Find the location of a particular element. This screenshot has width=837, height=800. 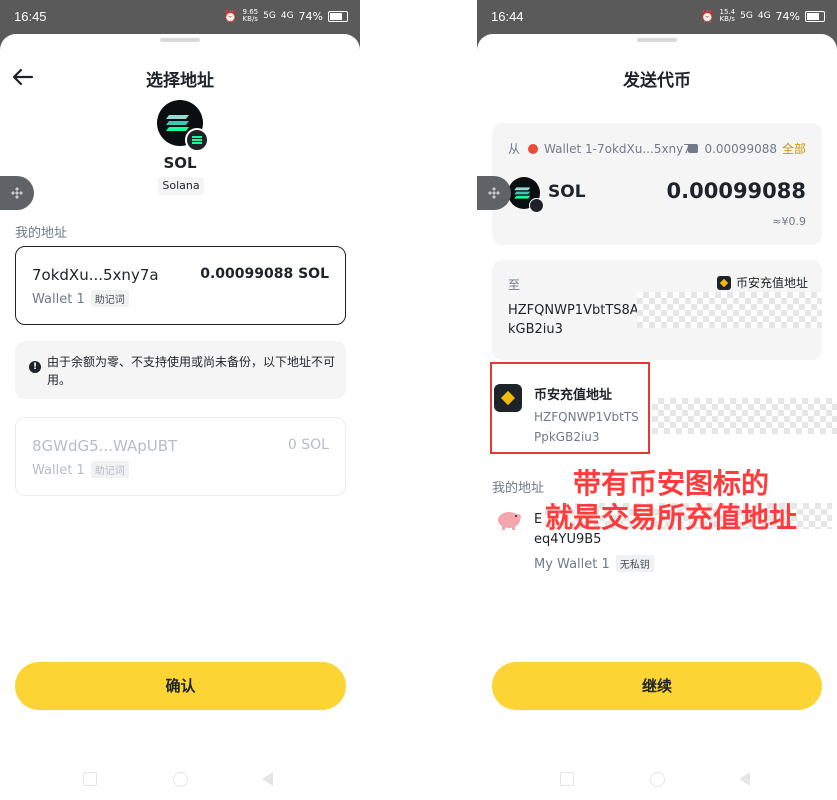

net-speed: 15.4 KB/s is located at coordinates (727, 15).